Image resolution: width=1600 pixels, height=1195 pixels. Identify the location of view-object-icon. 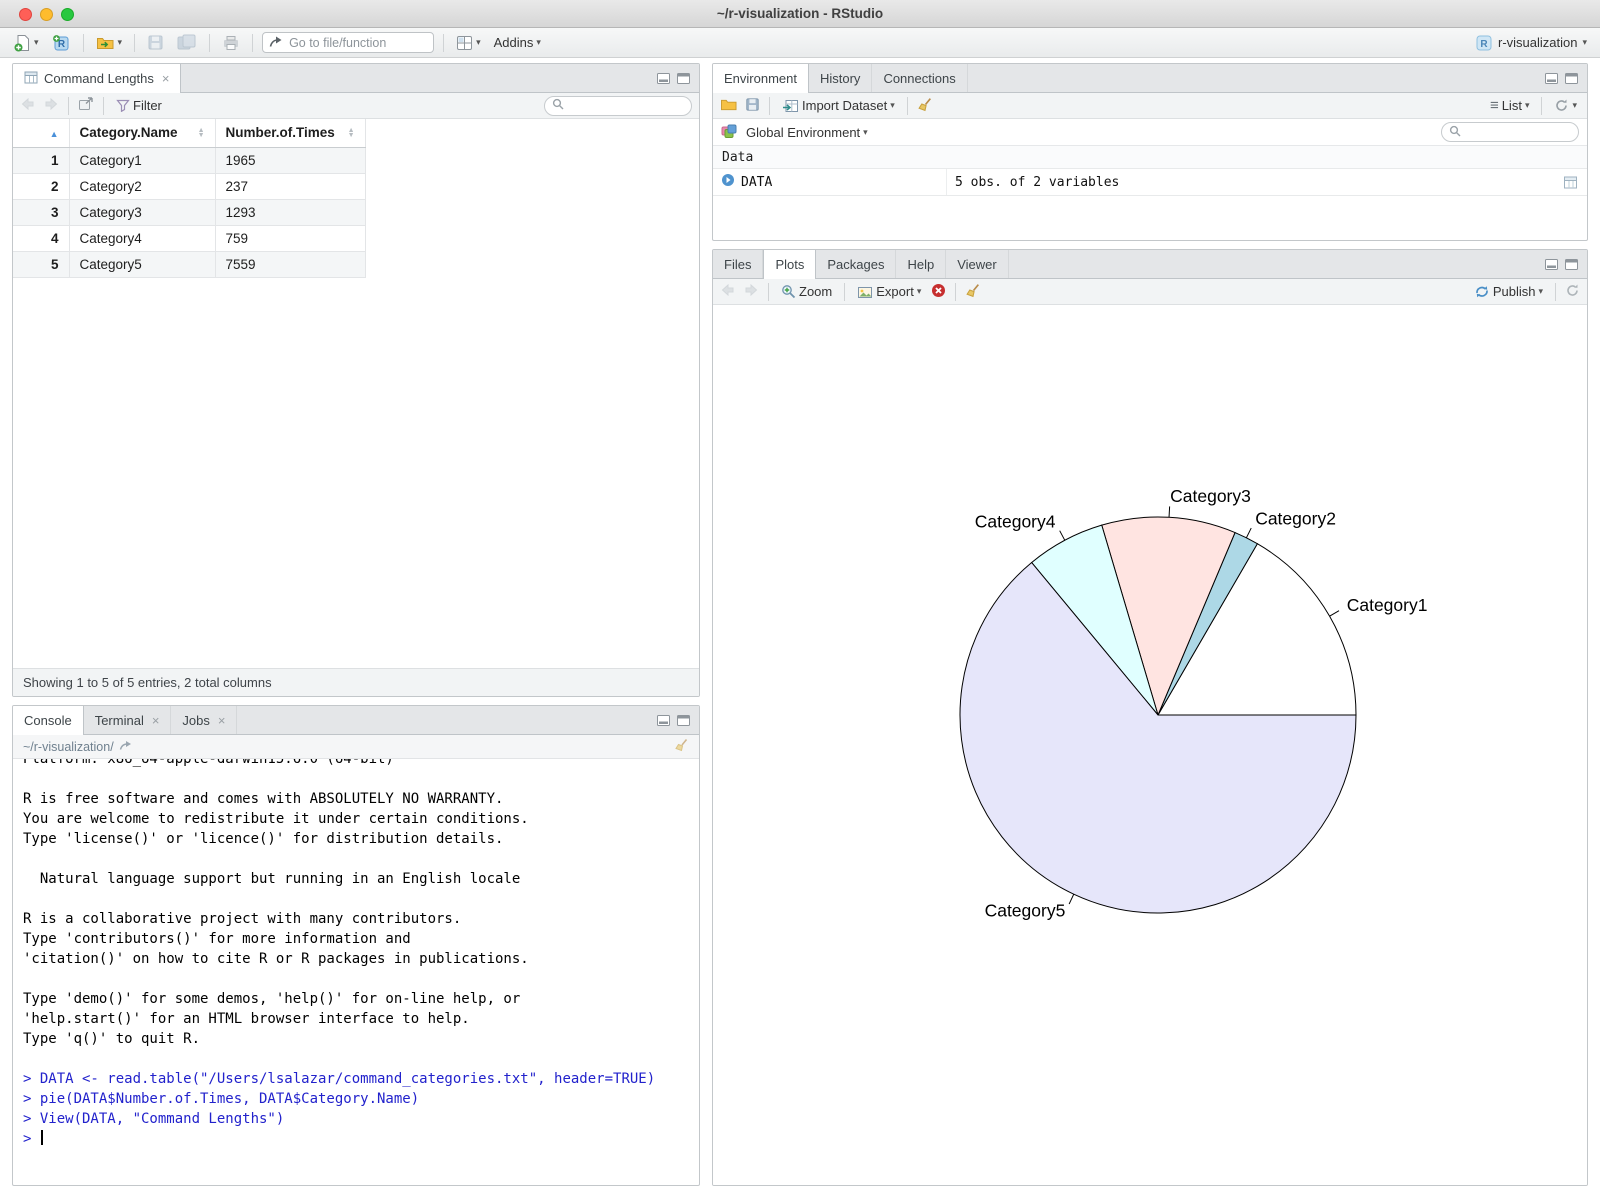
(1570, 182).